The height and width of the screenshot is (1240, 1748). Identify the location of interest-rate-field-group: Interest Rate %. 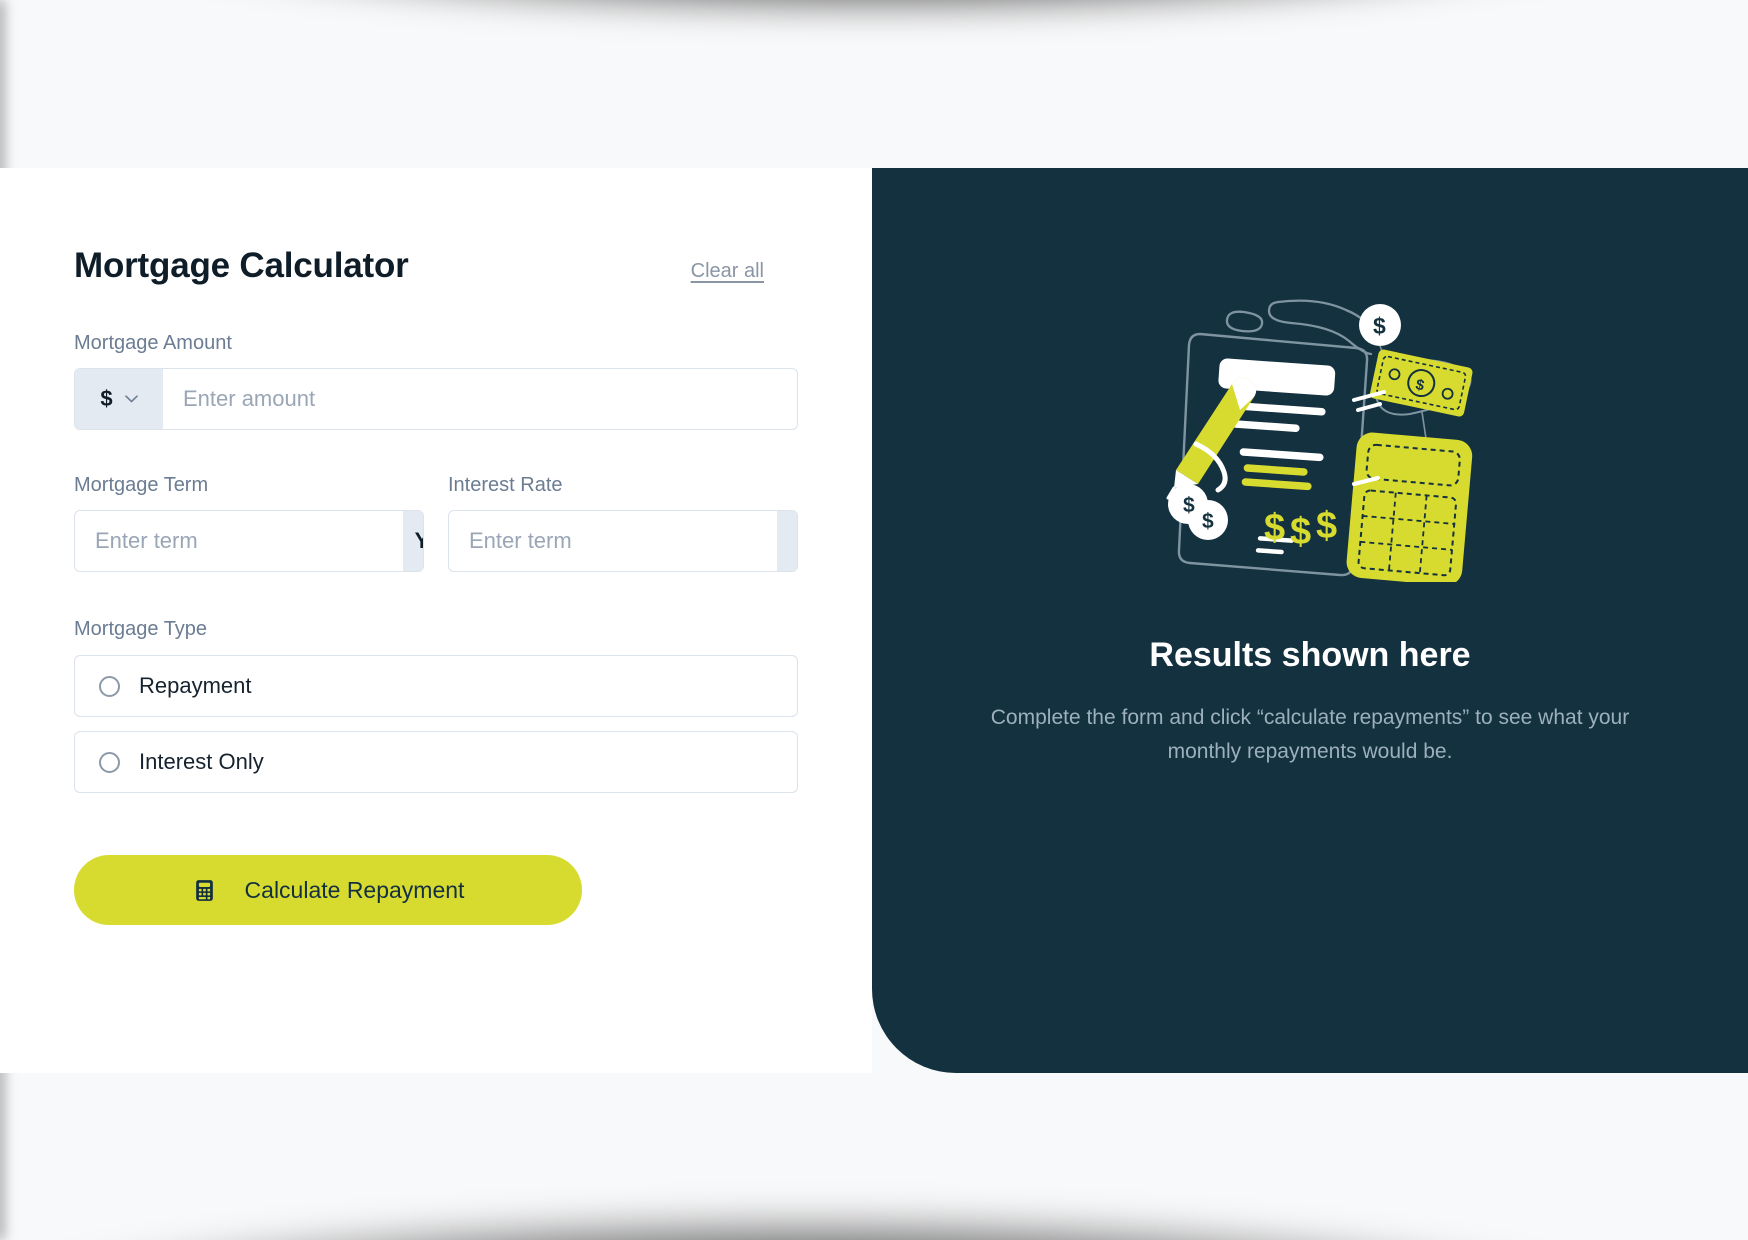
(623, 523).